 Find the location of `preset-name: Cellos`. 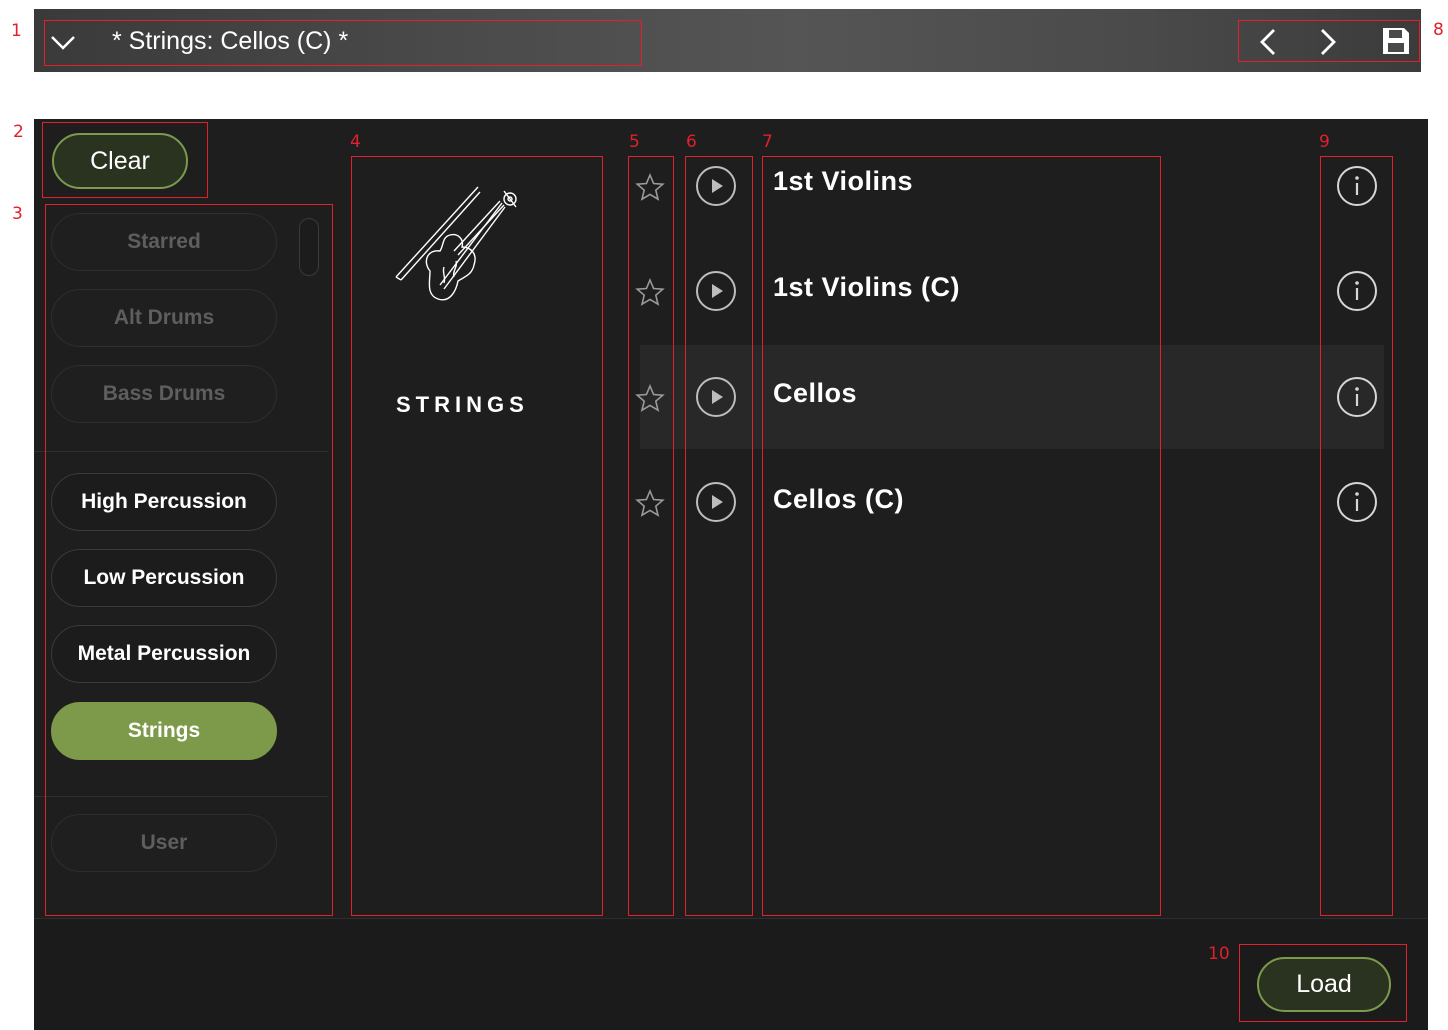

preset-name: Cellos is located at coordinates (815, 393).